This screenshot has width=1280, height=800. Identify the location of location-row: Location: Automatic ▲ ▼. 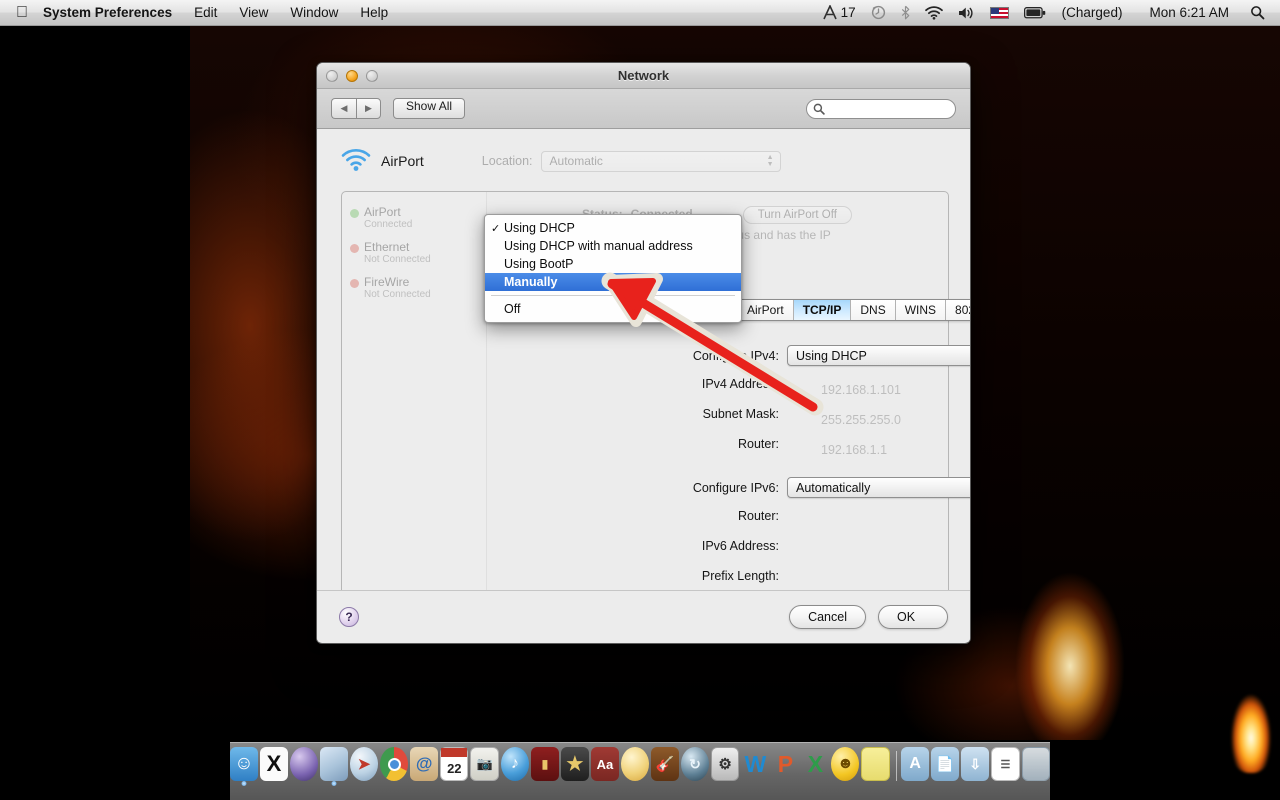
(631, 161).